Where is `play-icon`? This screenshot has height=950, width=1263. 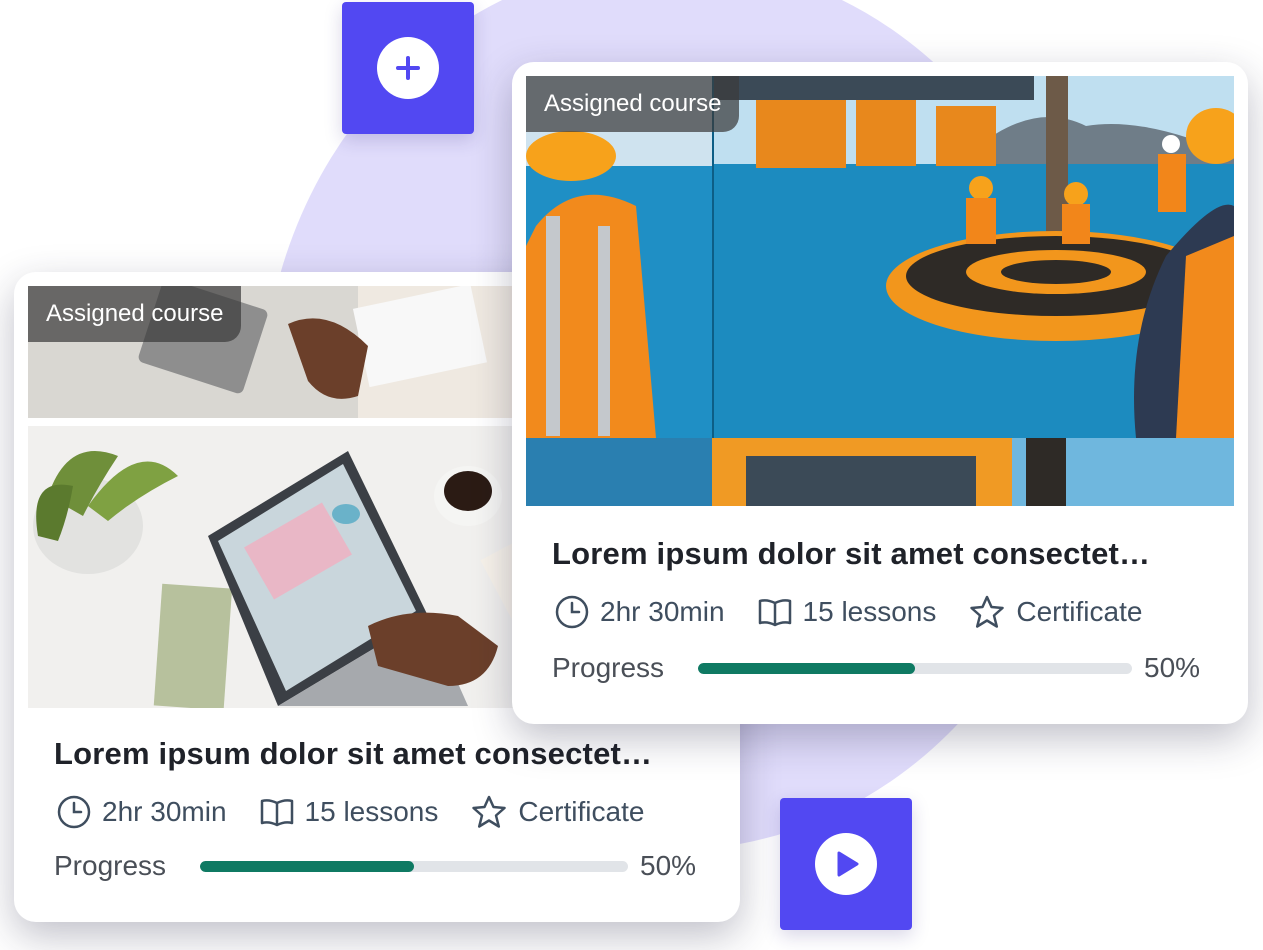
play-icon is located at coordinates (848, 864).